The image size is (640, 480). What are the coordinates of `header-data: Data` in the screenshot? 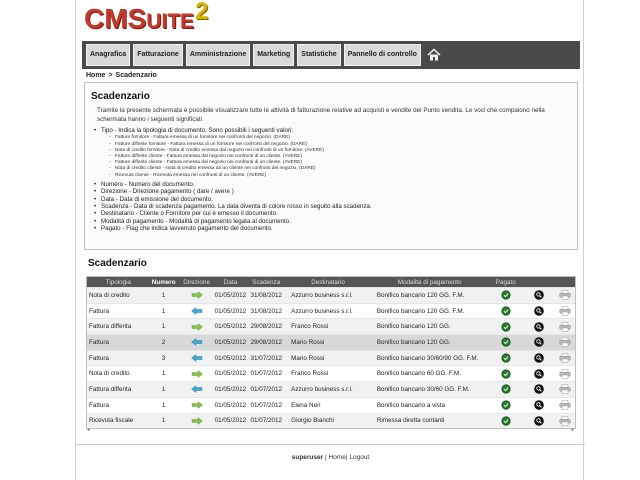 It's located at (231, 282).